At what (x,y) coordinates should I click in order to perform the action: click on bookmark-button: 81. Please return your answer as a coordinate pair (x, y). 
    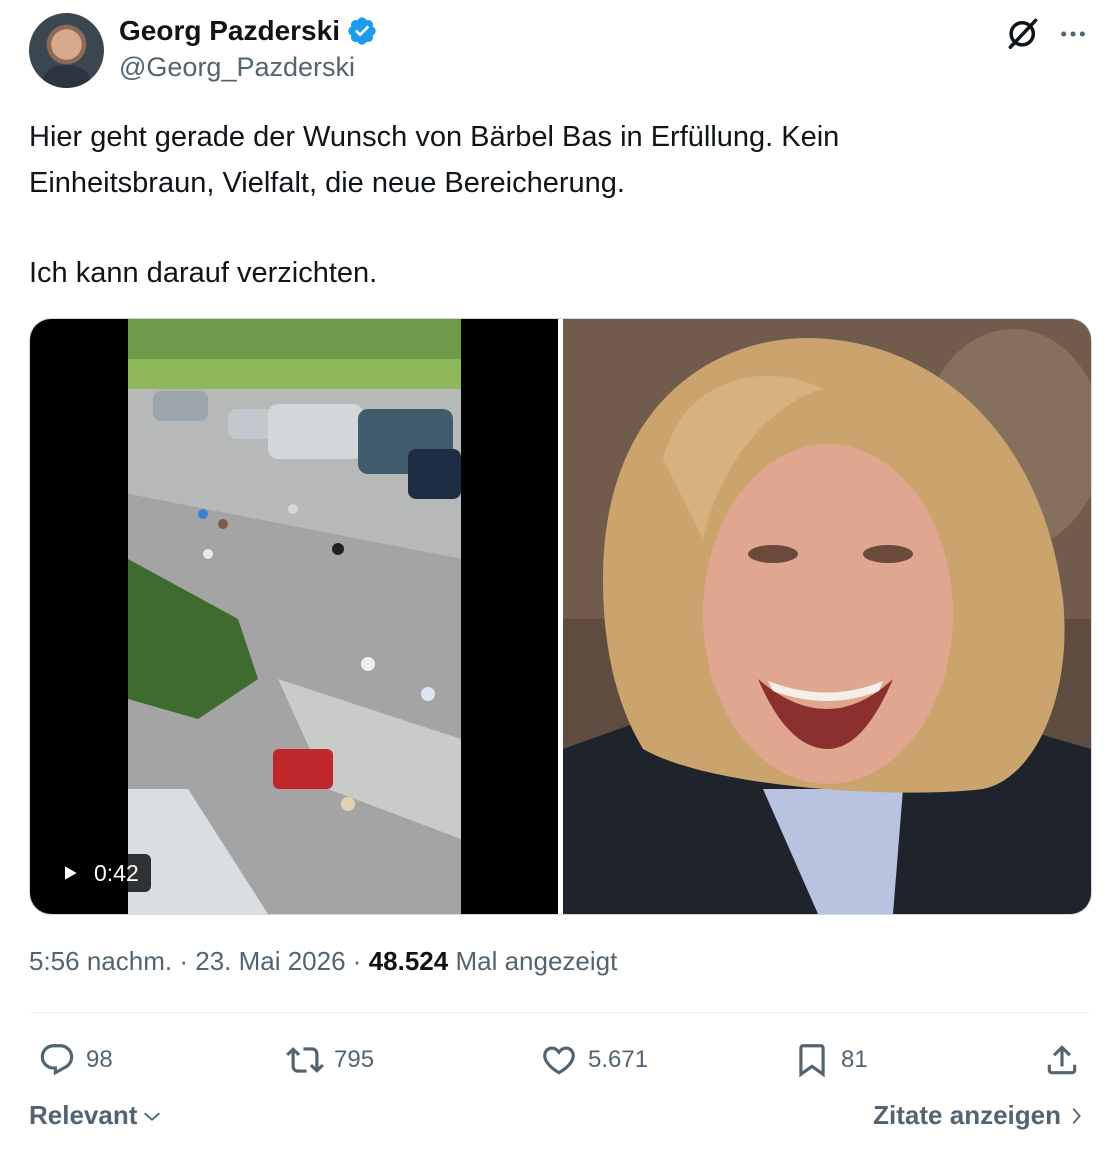
    Looking at the image, I should click on (830, 1060).